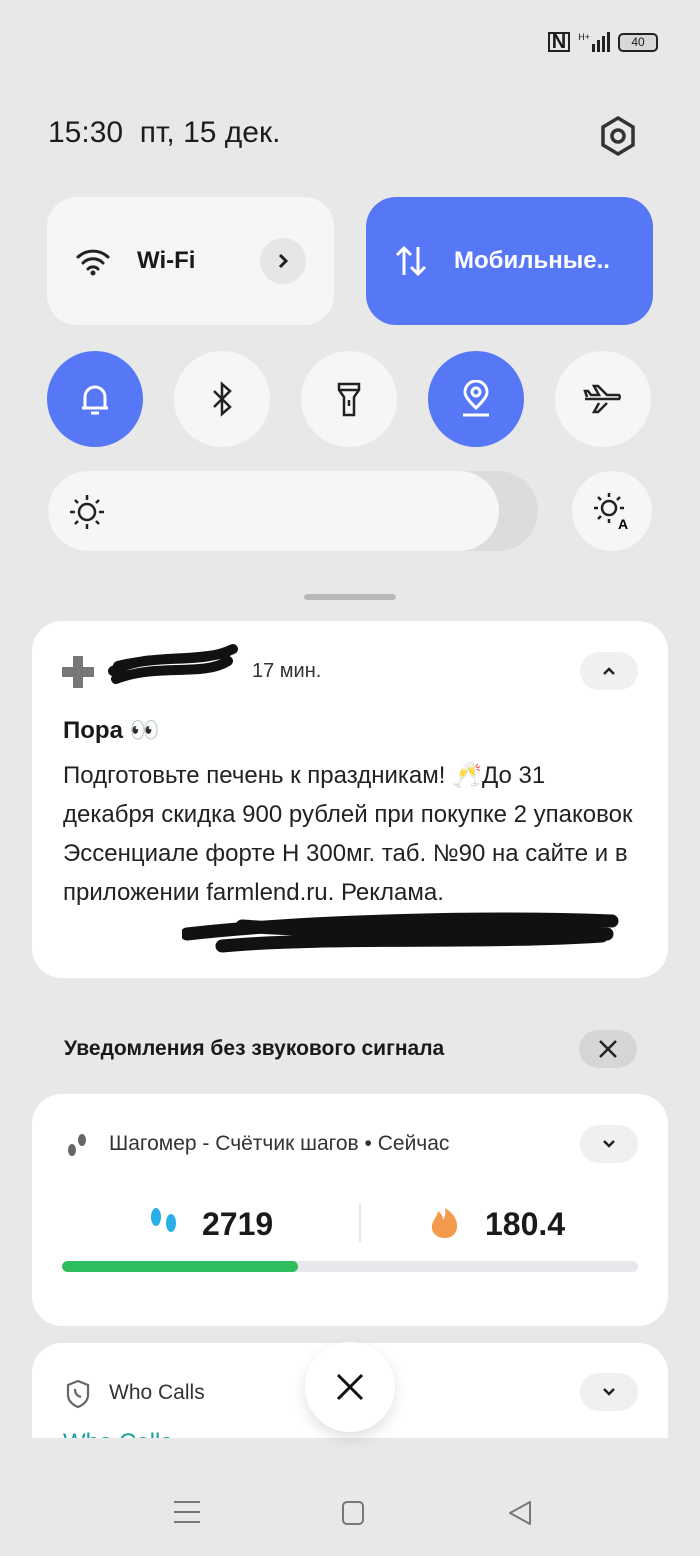 Image resolution: width=700 pixels, height=1556 pixels. What do you see at coordinates (360, 1223) in the screenshot?
I see `divider` at bounding box center [360, 1223].